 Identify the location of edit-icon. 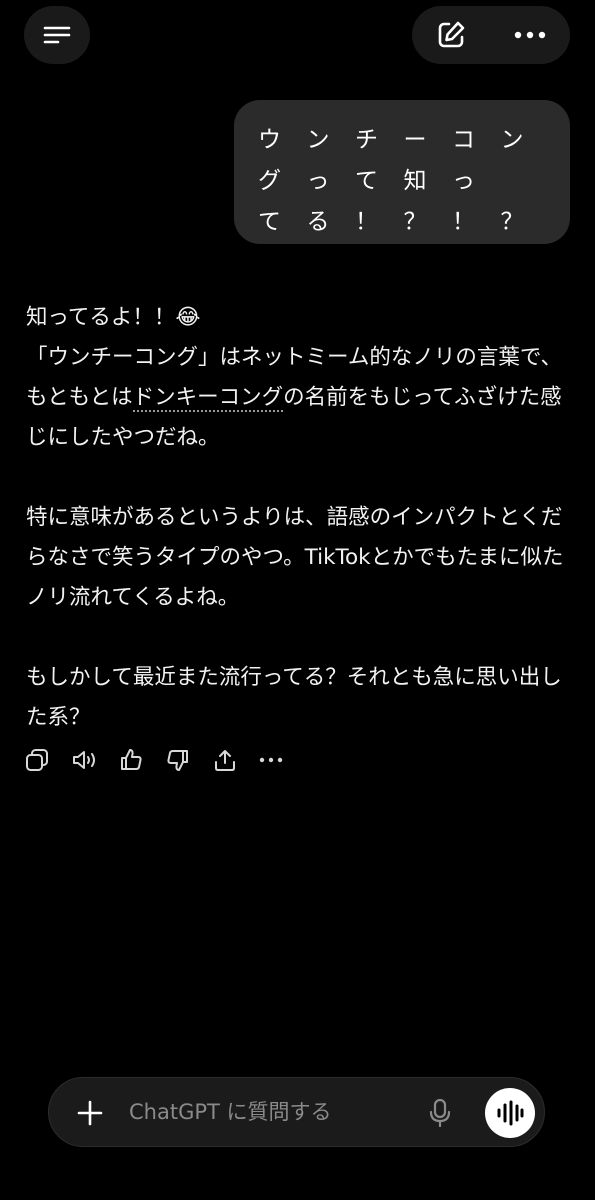
(451, 34).